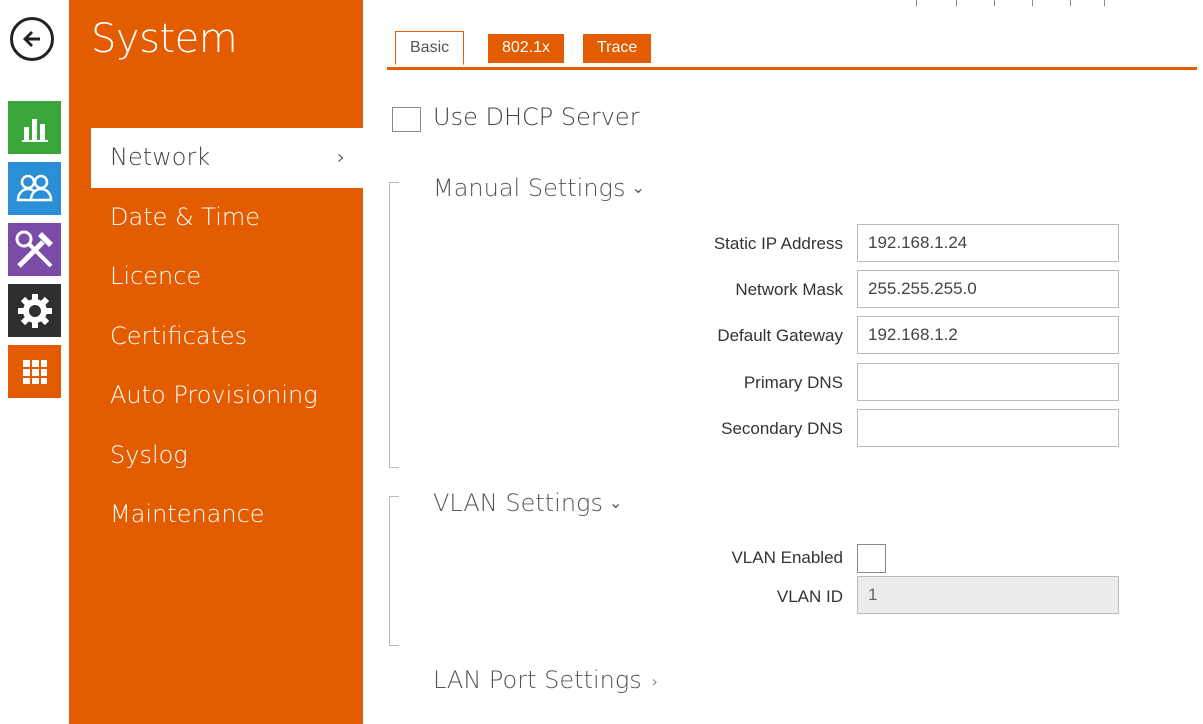  Describe the element at coordinates (156, 276) in the screenshot. I see `sidebar-item-label: Licence` at that location.